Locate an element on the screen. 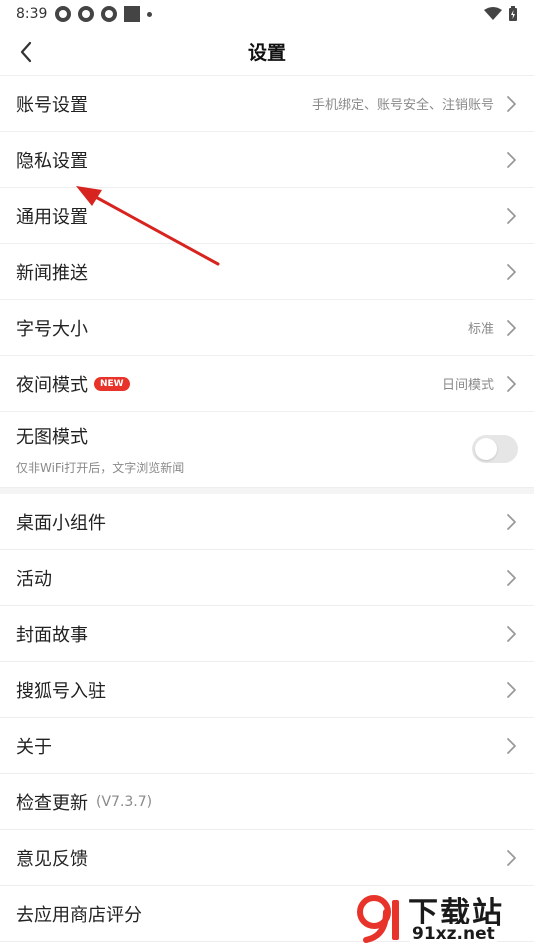 This screenshot has height=950, width=534. no-image-mode-toggle is located at coordinates (495, 449).